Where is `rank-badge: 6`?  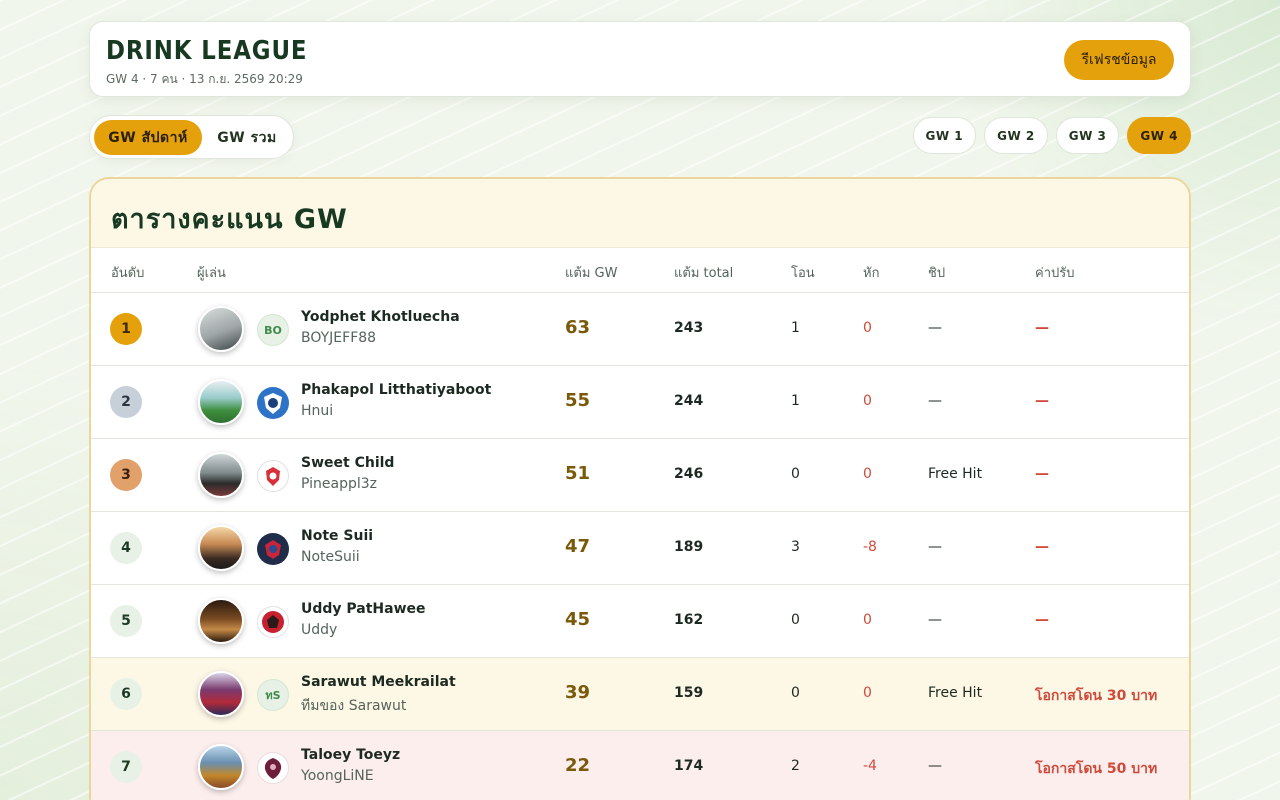 rank-badge: 6 is located at coordinates (126, 694).